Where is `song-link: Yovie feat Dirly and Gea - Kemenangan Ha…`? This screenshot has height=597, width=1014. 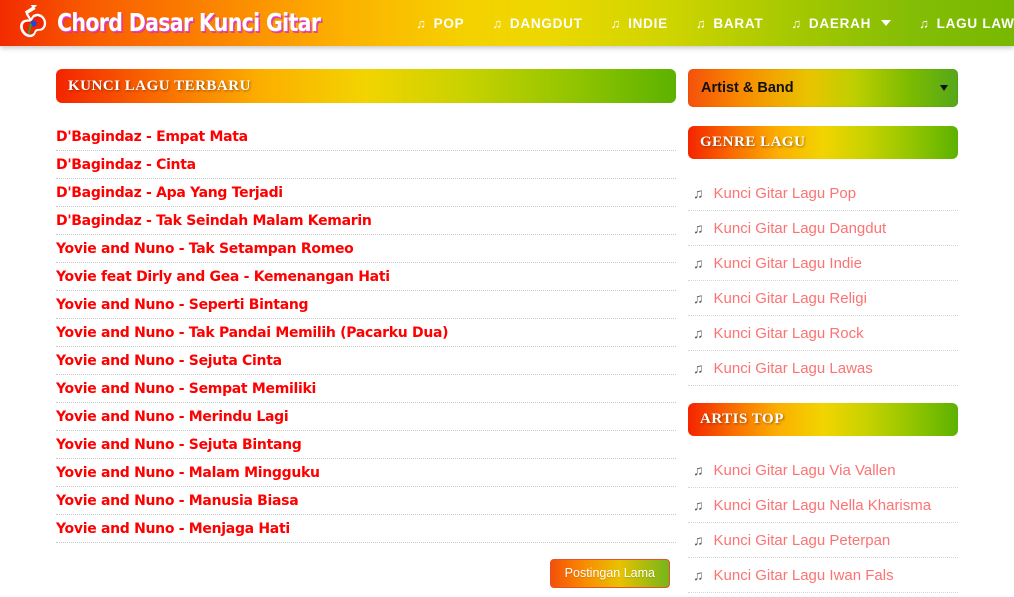 song-link: Yovie feat Dirly and Gea - Kemenangan Ha… is located at coordinates (223, 277).